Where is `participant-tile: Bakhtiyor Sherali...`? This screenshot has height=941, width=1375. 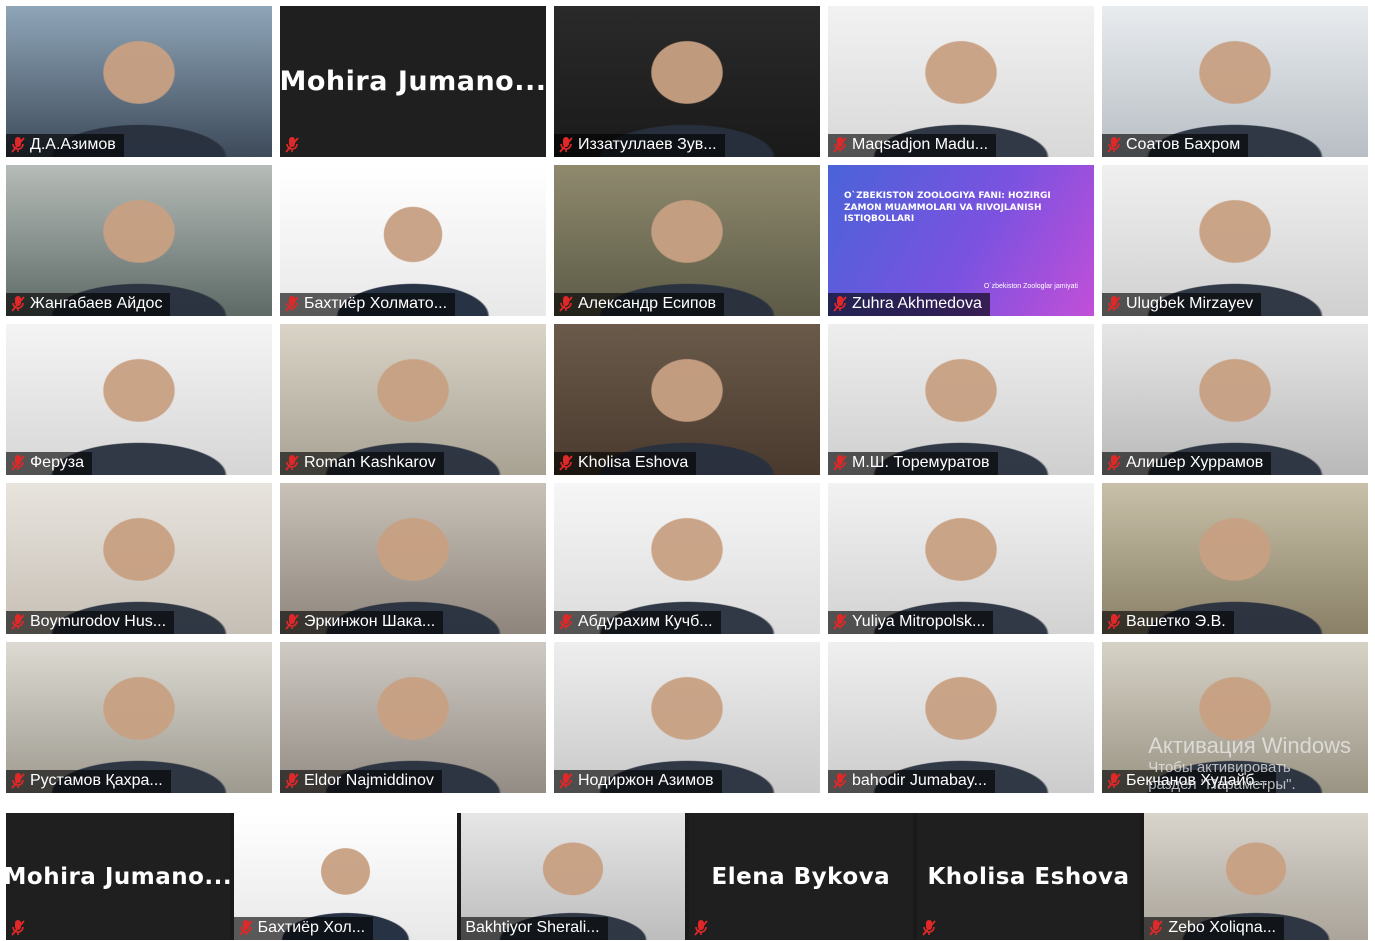 participant-tile: Bakhtiyor Sherali... is located at coordinates (573, 876).